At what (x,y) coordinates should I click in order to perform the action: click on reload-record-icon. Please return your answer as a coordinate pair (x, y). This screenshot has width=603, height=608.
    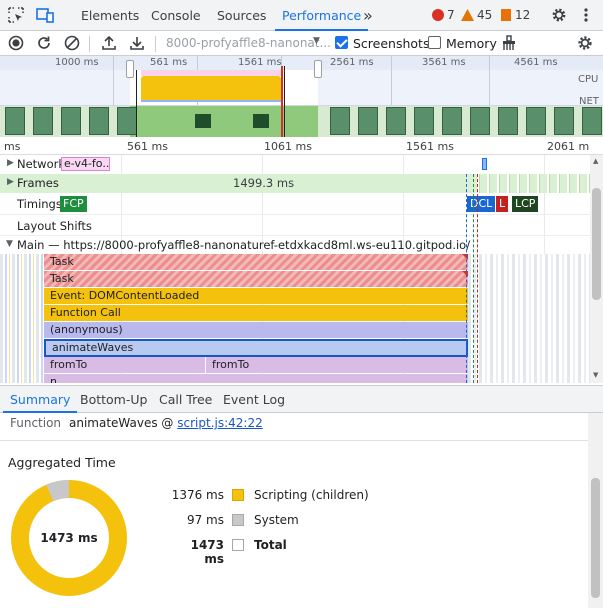
    Looking at the image, I should click on (44, 43).